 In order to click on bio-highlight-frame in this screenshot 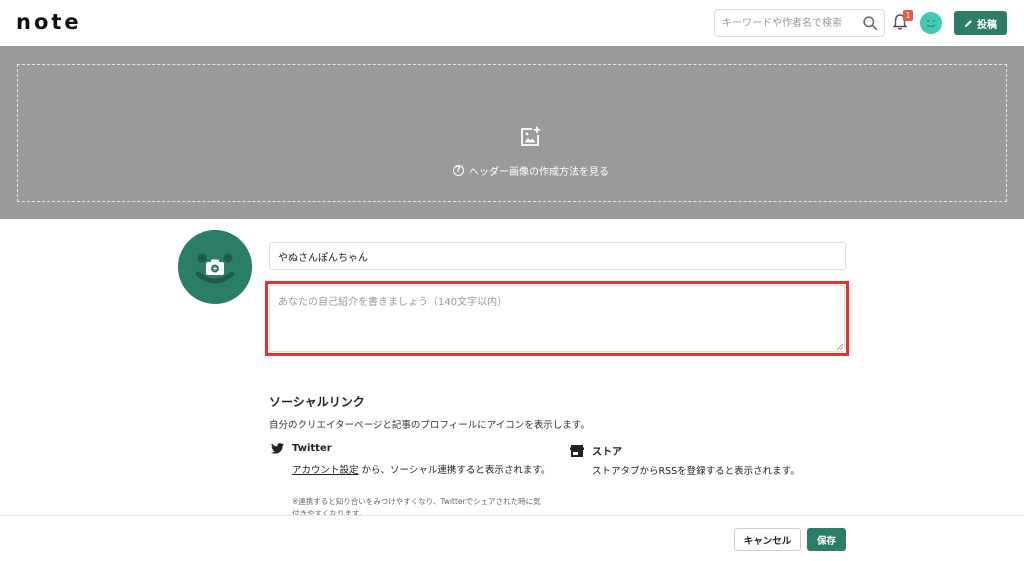, I will do `click(557, 318)`.